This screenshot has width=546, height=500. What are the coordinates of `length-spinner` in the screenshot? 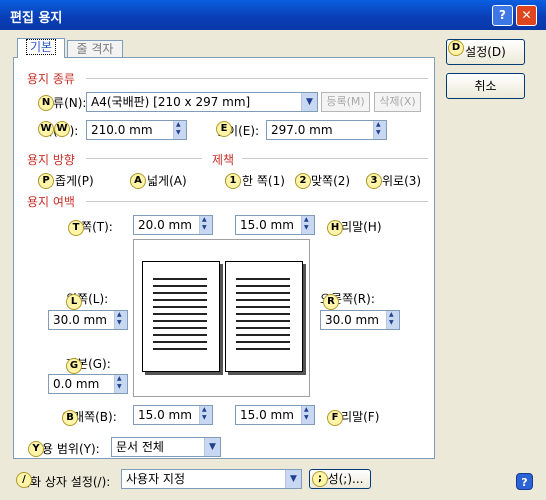 It's located at (379, 130).